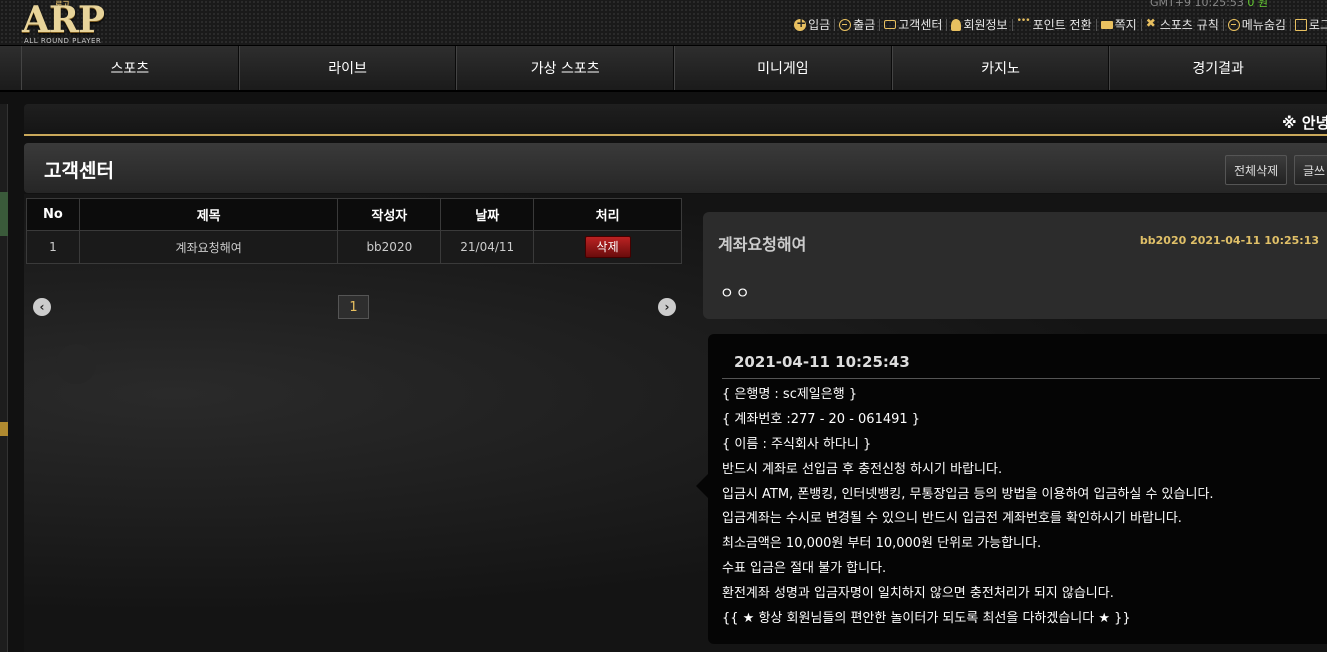  Describe the element at coordinates (1021, 378) in the screenshot. I see `reply-divider` at that location.